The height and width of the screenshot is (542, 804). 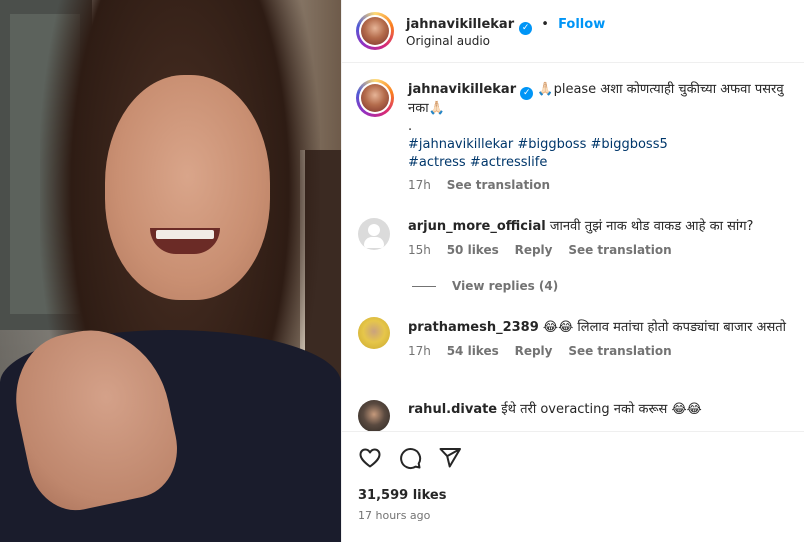 I want to click on view-replies-button: View replies (4), so click(x=485, y=286).